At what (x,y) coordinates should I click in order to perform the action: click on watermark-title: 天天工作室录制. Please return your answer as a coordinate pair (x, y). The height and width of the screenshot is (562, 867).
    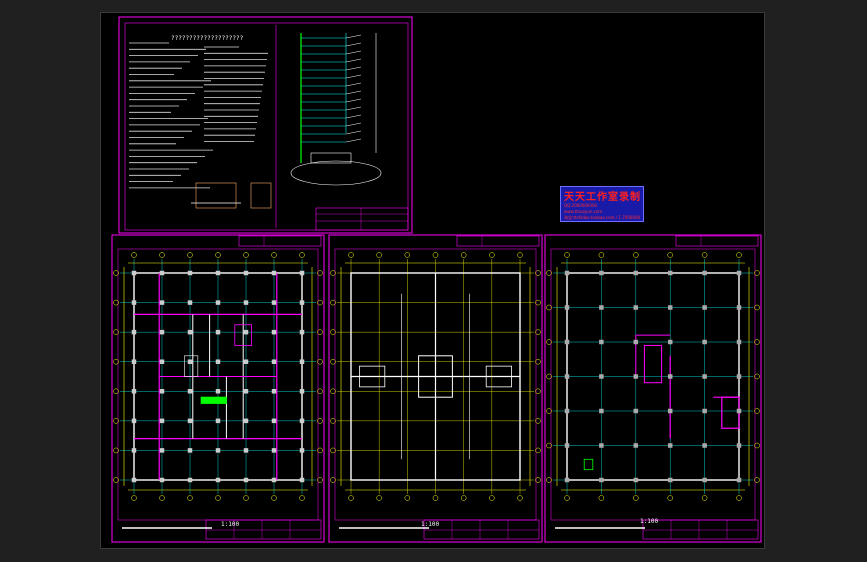
    Looking at the image, I should click on (602, 197).